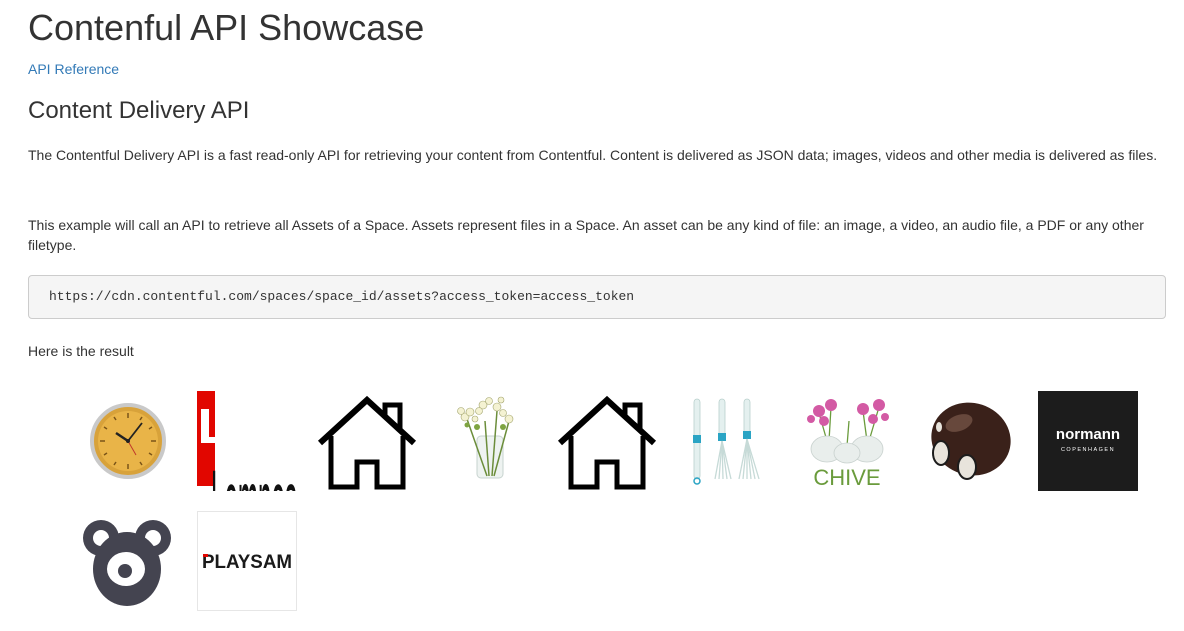  What do you see at coordinates (73, 69) in the screenshot?
I see `api-reference-link: API Reference` at bounding box center [73, 69].